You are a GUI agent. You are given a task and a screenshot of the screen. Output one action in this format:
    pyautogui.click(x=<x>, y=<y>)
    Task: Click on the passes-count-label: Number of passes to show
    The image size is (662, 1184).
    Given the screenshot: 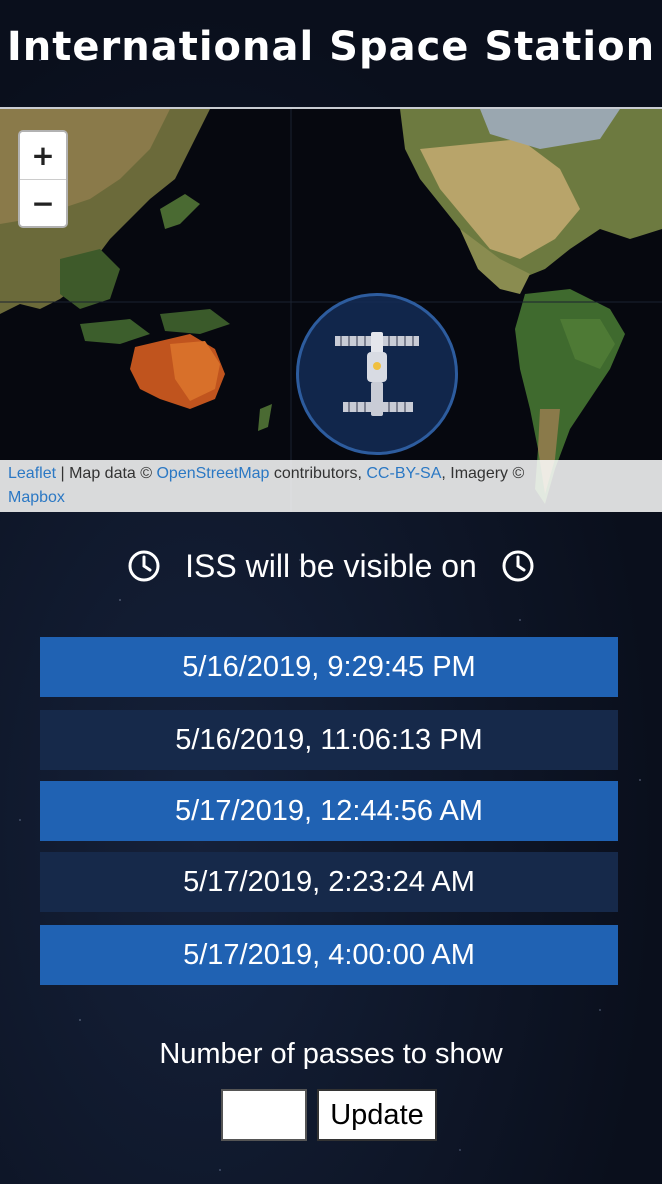 What is the action you would take?
    pyautogui.click(x=331, y=1054)
    